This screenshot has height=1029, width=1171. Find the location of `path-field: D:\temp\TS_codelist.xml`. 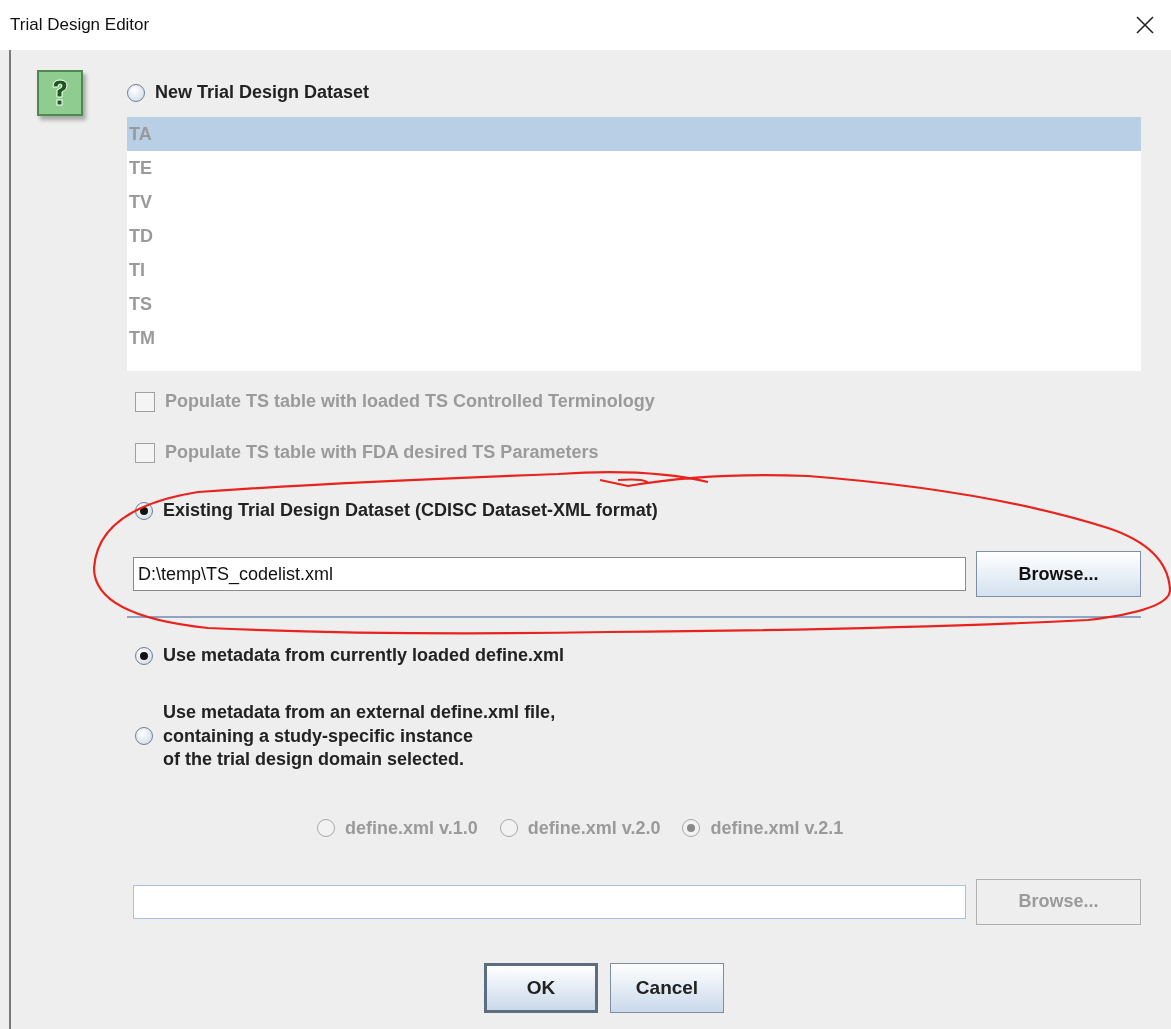

path-field: D:\temp\TS_codelist.xml is located at coordinates (549, 574).